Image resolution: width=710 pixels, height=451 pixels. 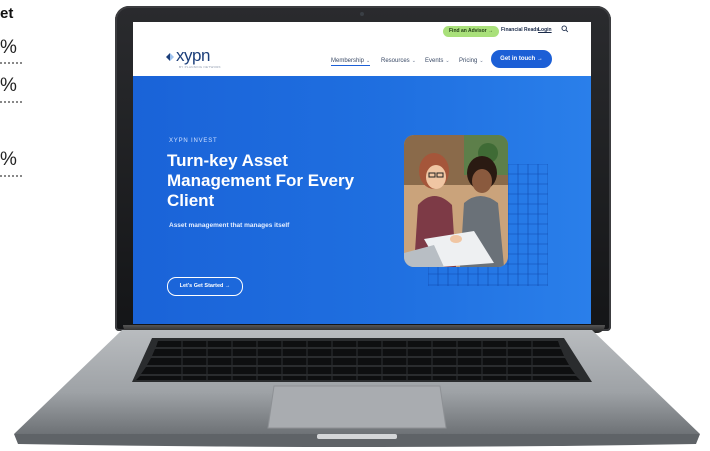 What do you see at coordinates (170, 57) in the screenshot?
I see `logo-mark-icon` at bounding box center [170, 57].